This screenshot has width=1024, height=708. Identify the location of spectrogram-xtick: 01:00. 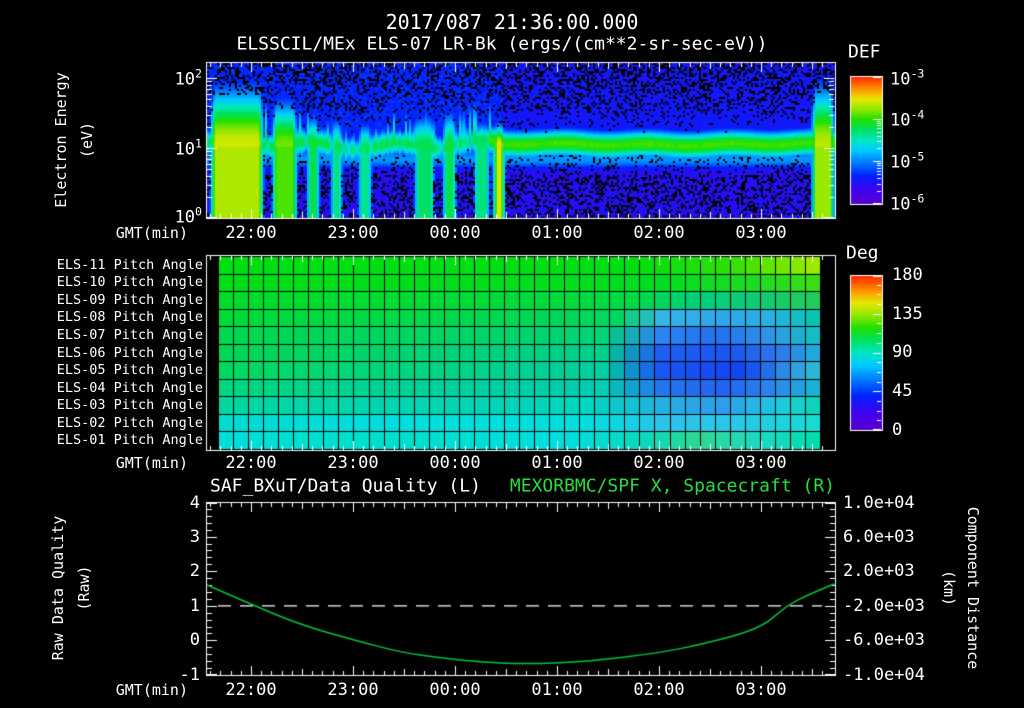
(557, 233).